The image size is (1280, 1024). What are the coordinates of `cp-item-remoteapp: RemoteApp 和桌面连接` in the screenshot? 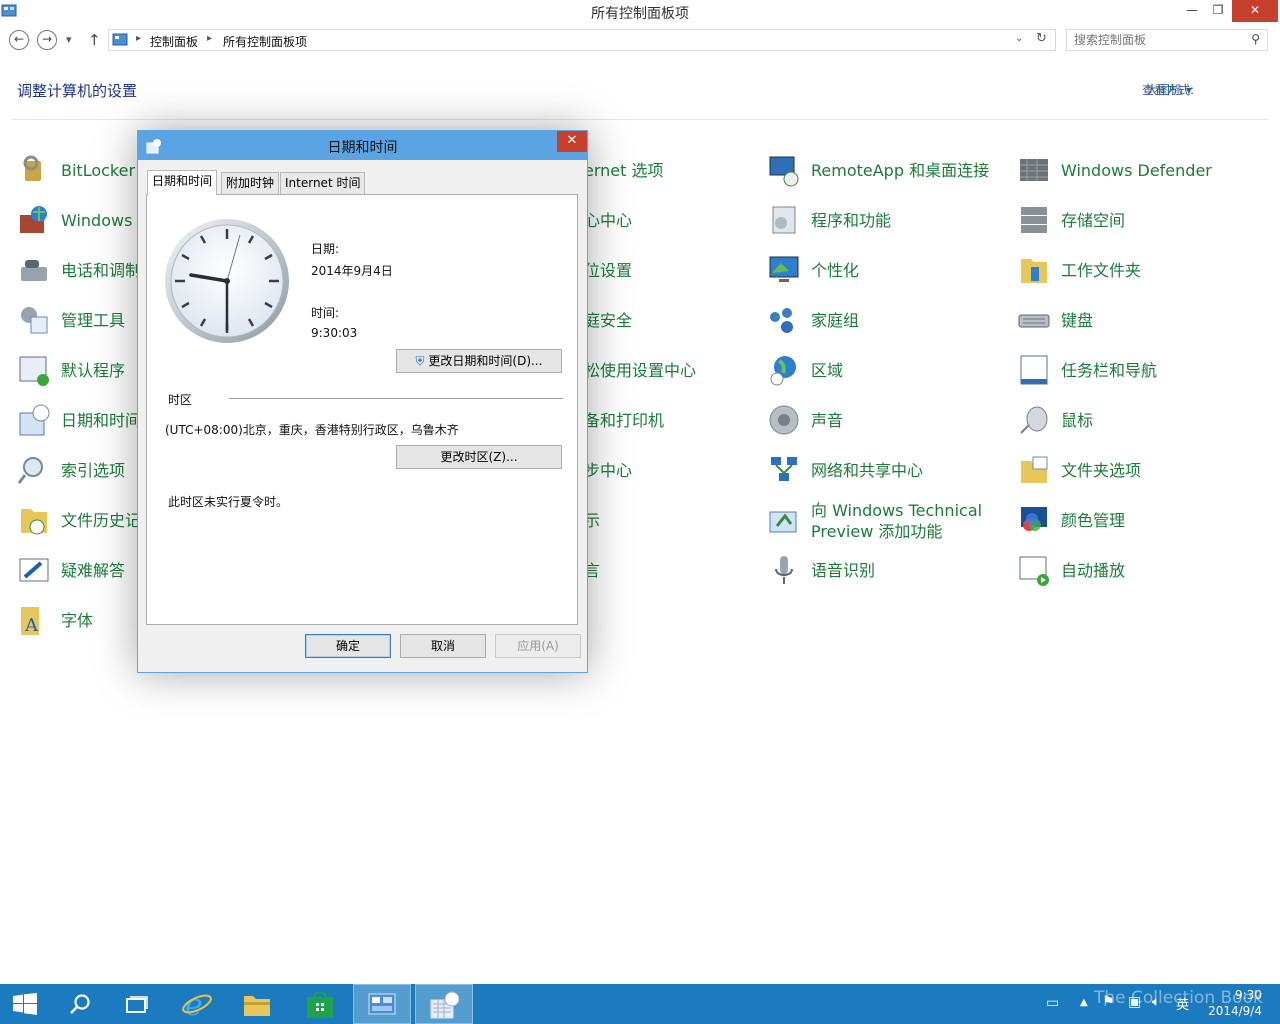 It's located at (878, 170).